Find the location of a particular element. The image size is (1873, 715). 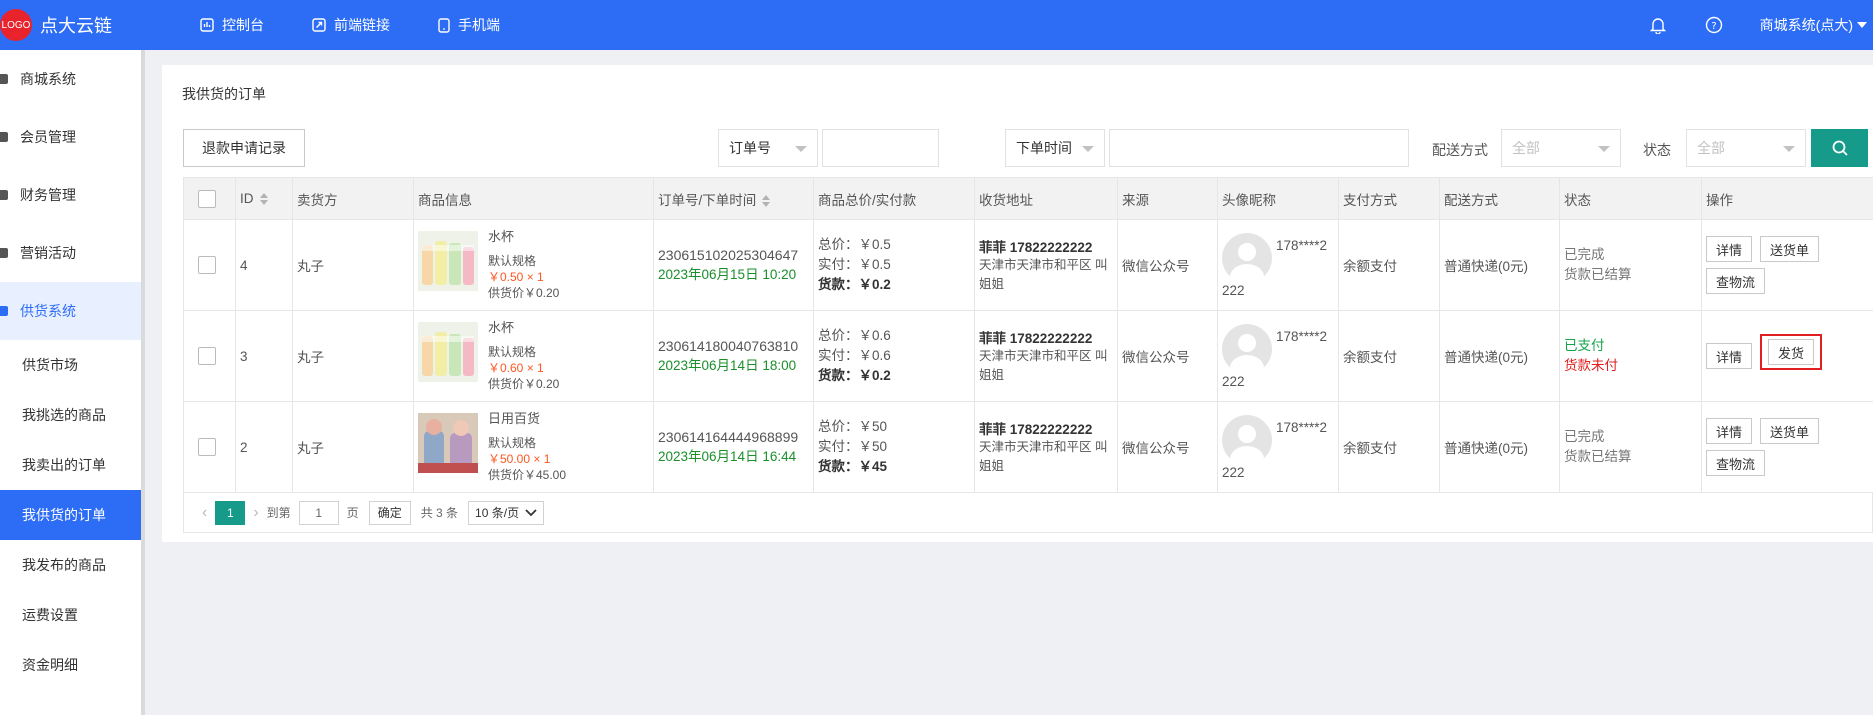

dashboard-icon is located at coordinates (207, 25).